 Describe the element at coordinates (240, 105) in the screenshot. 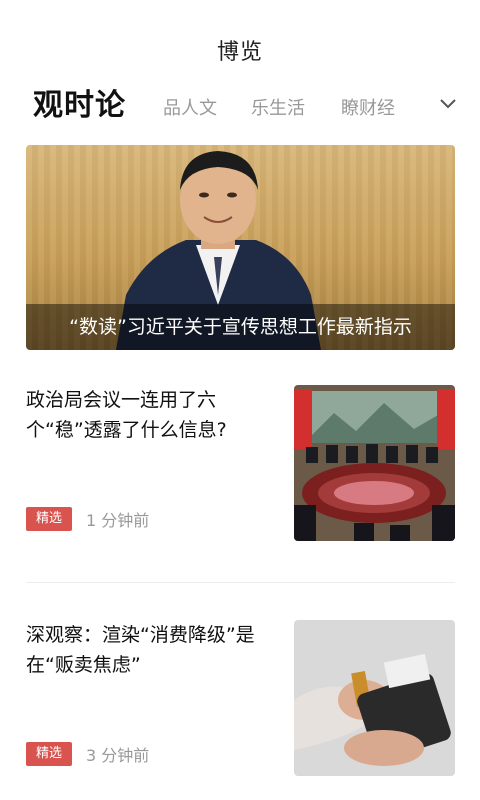

I see `category-tabs: 观时论 品人文 乐生活 瞭财经` at that location.